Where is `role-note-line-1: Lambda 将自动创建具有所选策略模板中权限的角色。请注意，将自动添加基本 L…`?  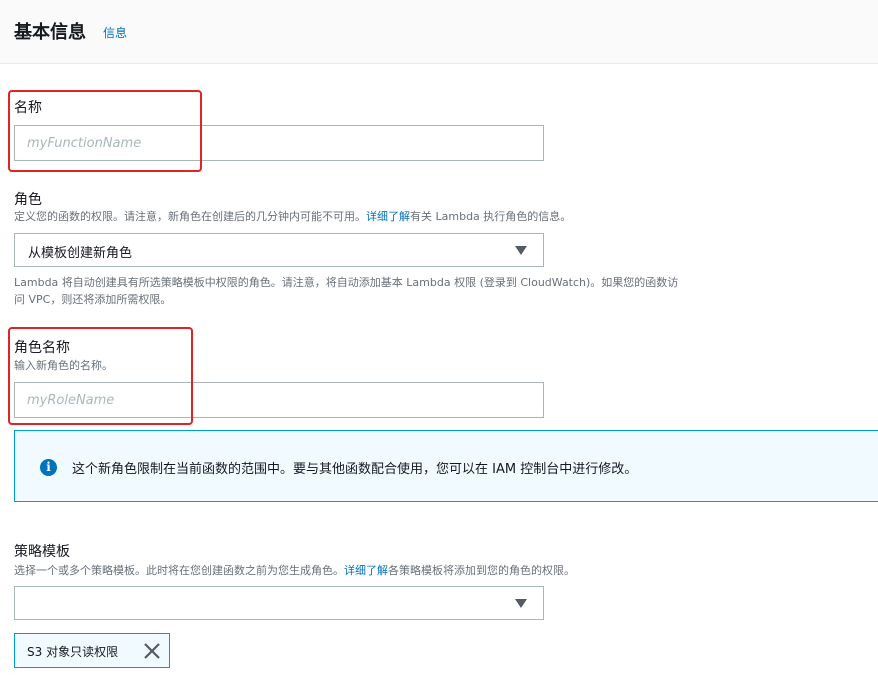
role-note-line-1: Lambda 将自动创建具有所选策略模板中权限的角色。请注意，将自动添加基本 L… is located at coordinates (346, 282).